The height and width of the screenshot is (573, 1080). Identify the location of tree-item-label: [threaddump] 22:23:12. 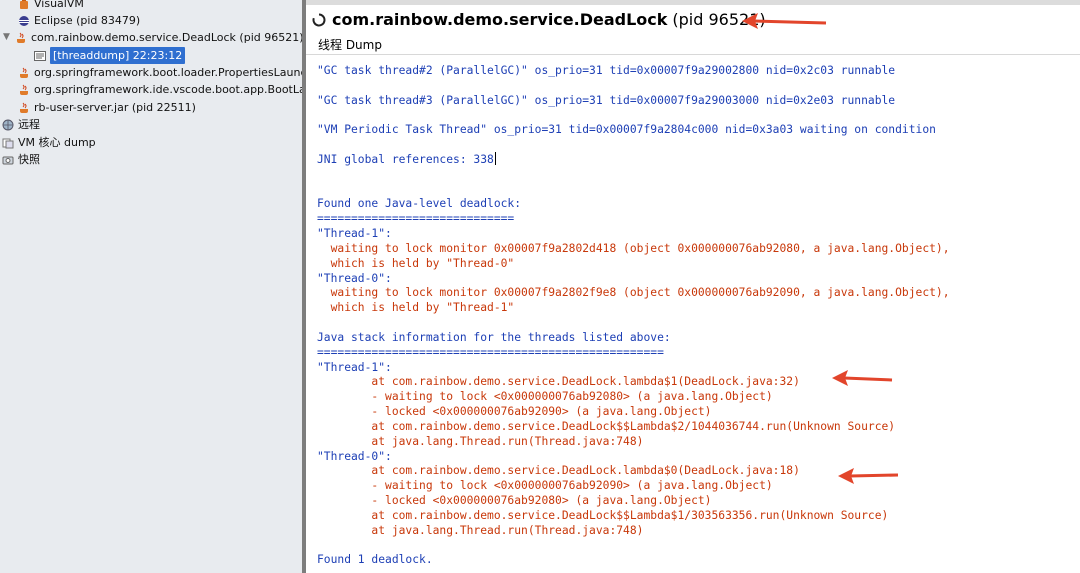
(118, 55).